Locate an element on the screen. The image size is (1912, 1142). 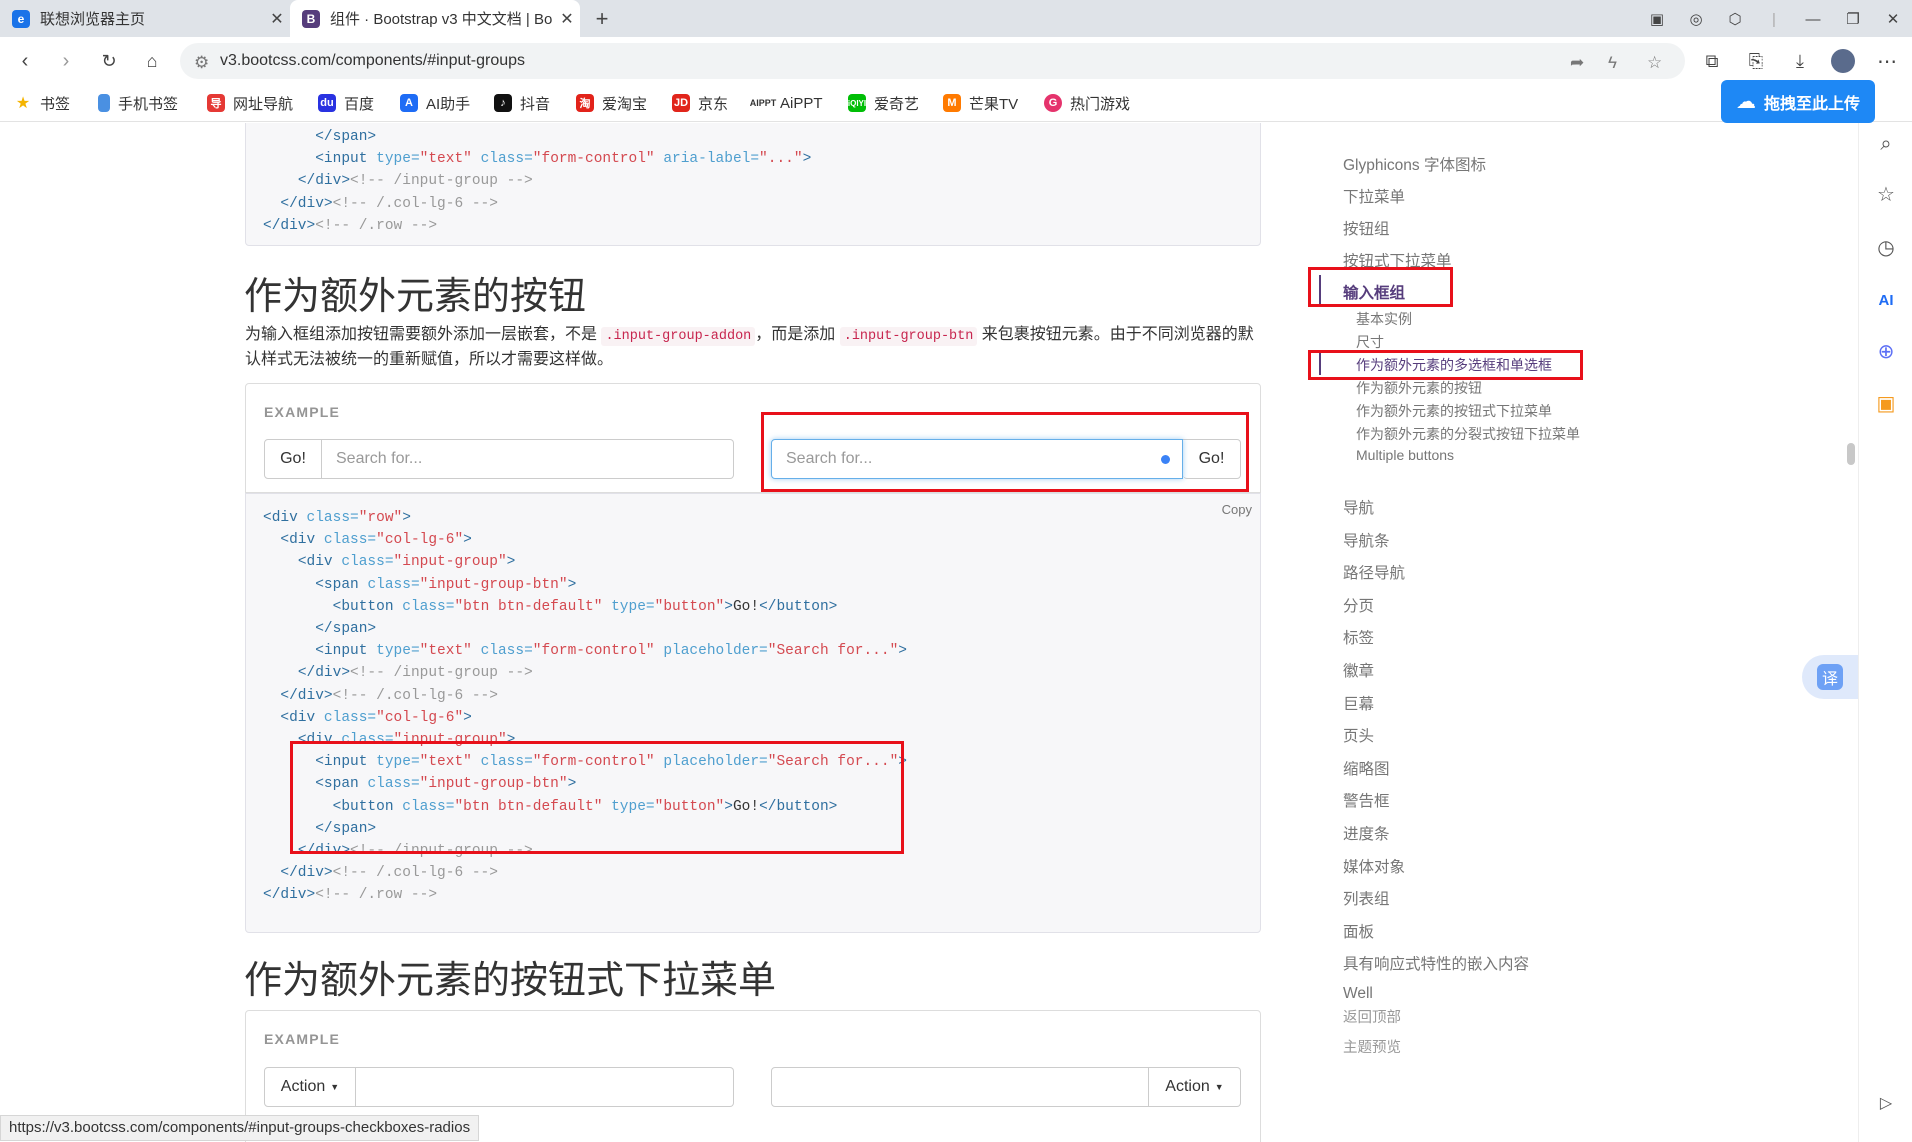
input-group-left: Action ▼ is located at coordinates (499, 1087).